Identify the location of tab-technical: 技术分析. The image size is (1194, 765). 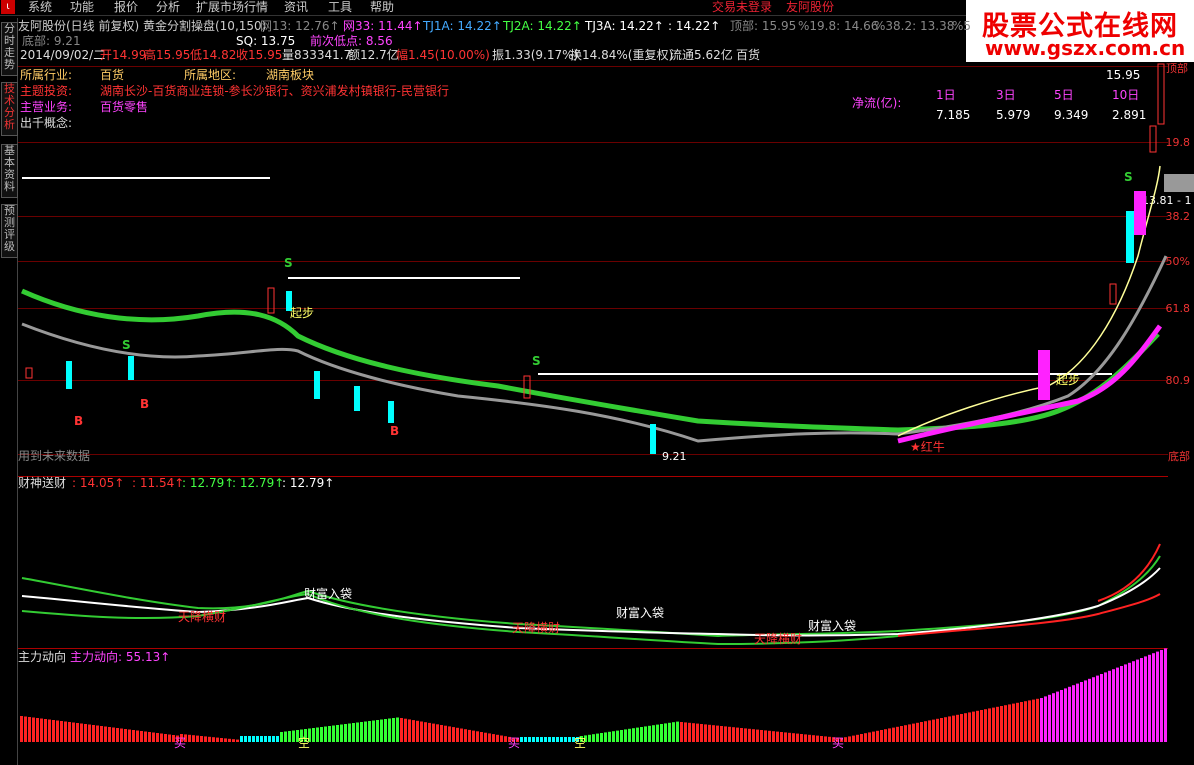
(9, 109).